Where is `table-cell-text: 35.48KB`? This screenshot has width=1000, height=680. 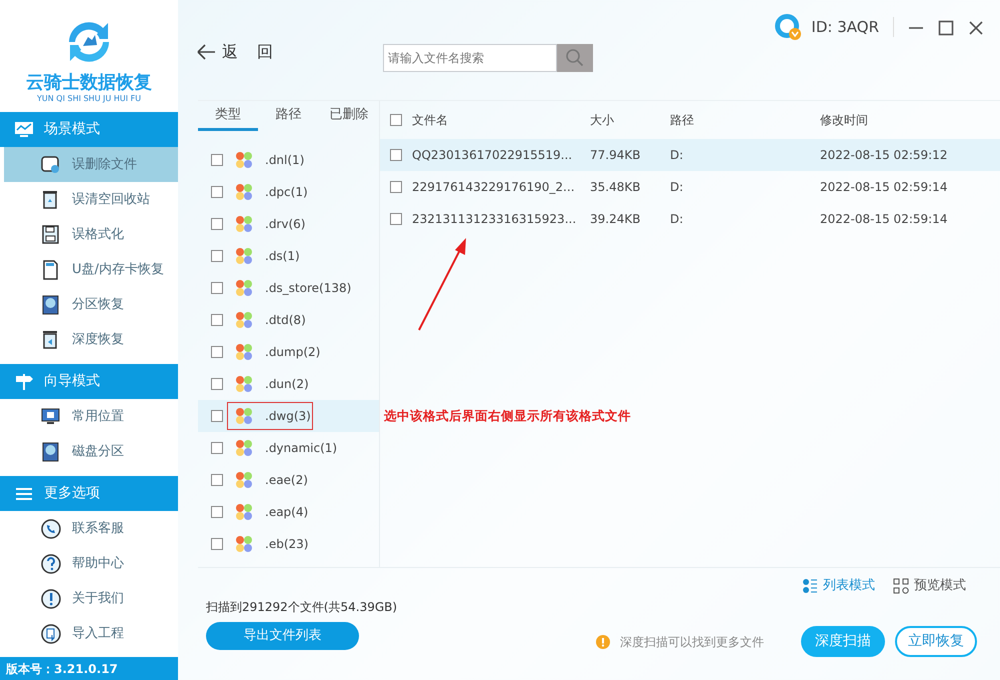
table-cell-text: 35.48KB is located at coordinates (616, 187).